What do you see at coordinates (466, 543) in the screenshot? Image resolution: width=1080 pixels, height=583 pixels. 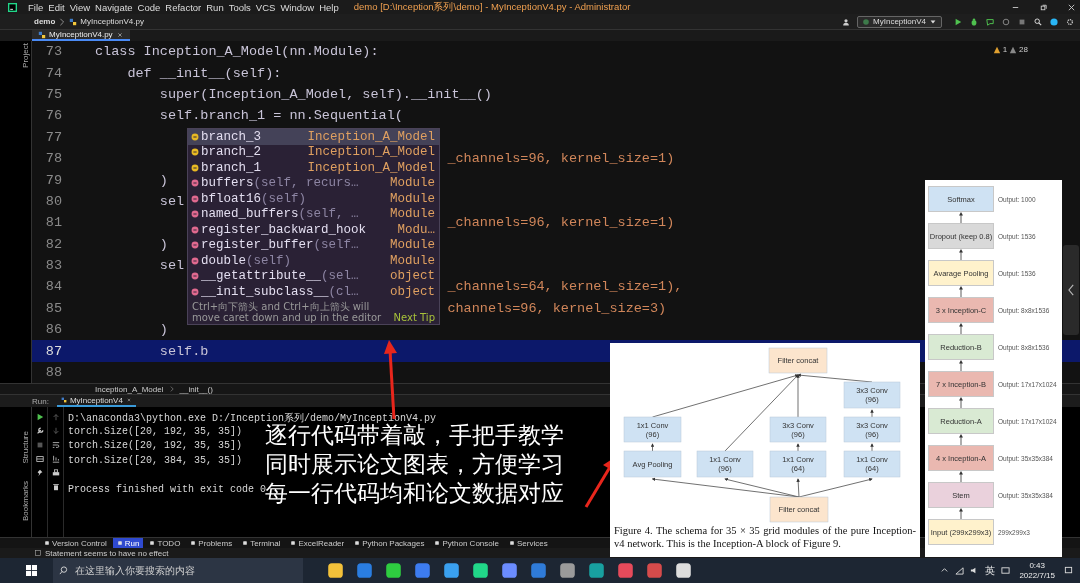 I see `tool-window-button: Python Console` at bounding box center [466, 543].